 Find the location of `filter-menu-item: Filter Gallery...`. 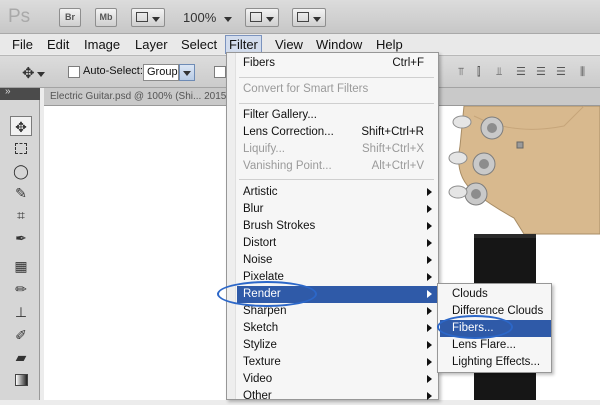

filter-menu-item: Filter Gallery... is located at coordinates (280, 115).